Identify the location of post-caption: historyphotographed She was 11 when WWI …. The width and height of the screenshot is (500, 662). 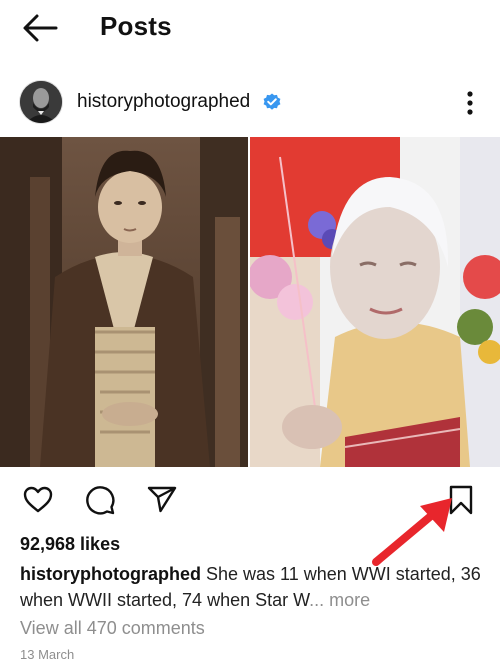
(255, 587).